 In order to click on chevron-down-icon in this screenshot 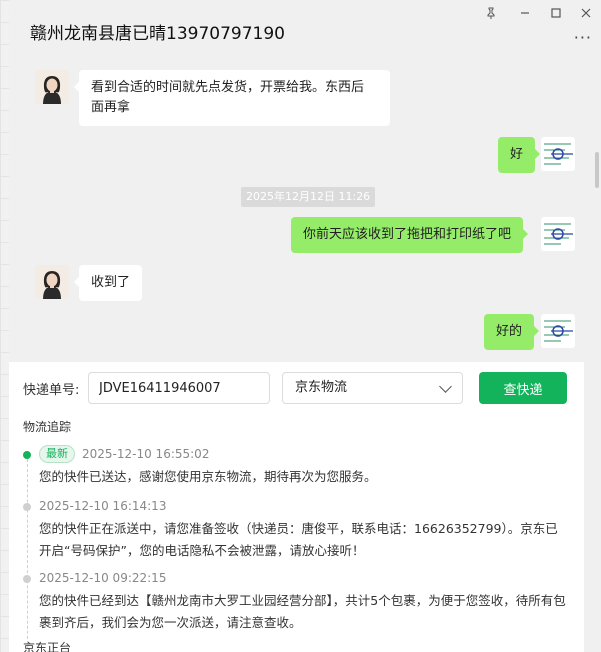, I will do `click(445, 386)`.